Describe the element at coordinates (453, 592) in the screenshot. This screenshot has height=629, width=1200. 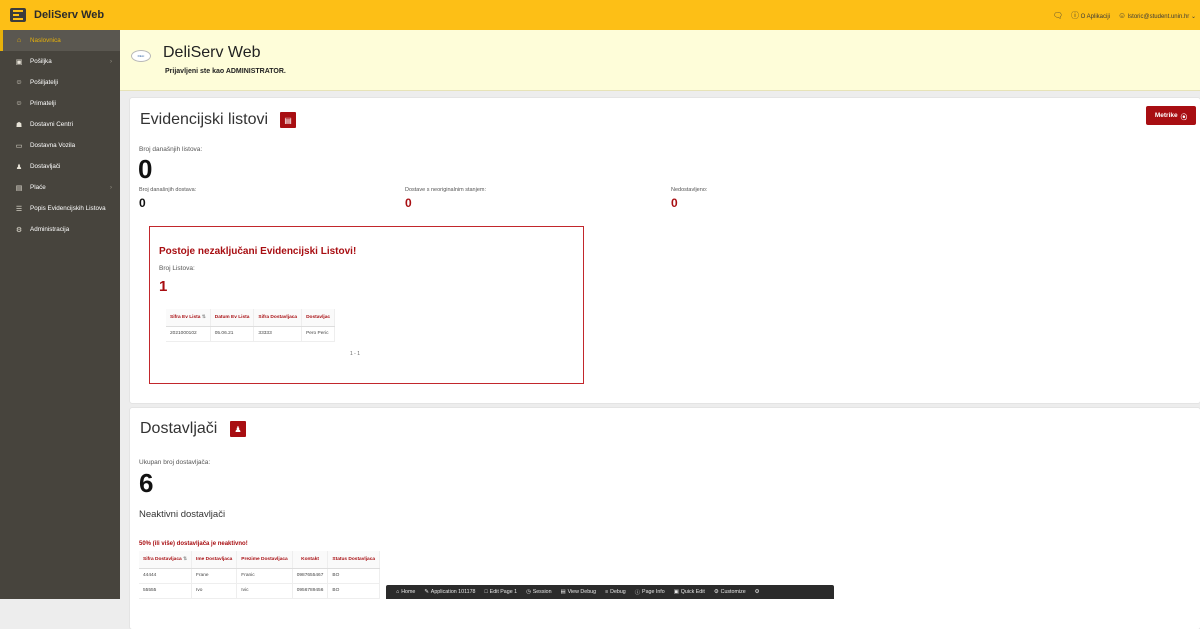
I see `devbar-item-label: Application 101178` at that location.